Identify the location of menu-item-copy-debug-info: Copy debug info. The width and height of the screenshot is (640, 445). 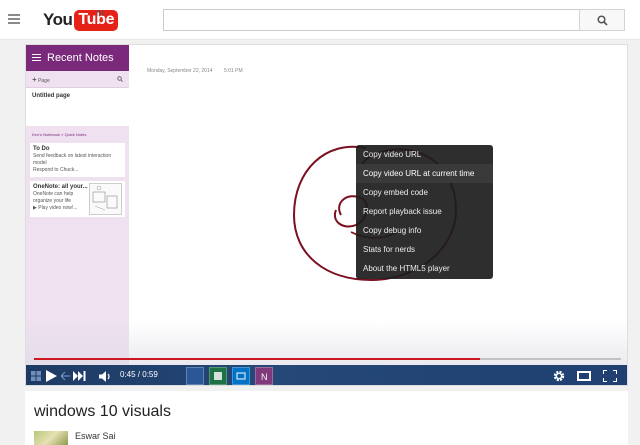
(424, 230).